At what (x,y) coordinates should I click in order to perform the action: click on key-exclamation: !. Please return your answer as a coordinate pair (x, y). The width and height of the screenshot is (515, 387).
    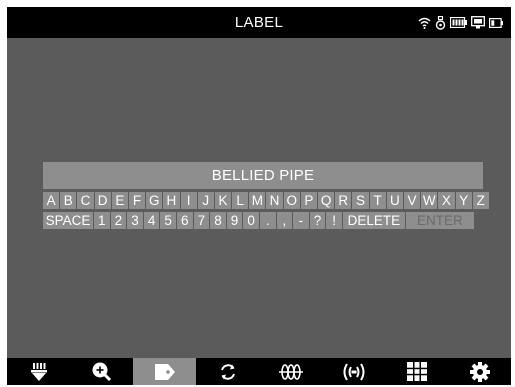
    Looking at the image, I should click on (334, 220).